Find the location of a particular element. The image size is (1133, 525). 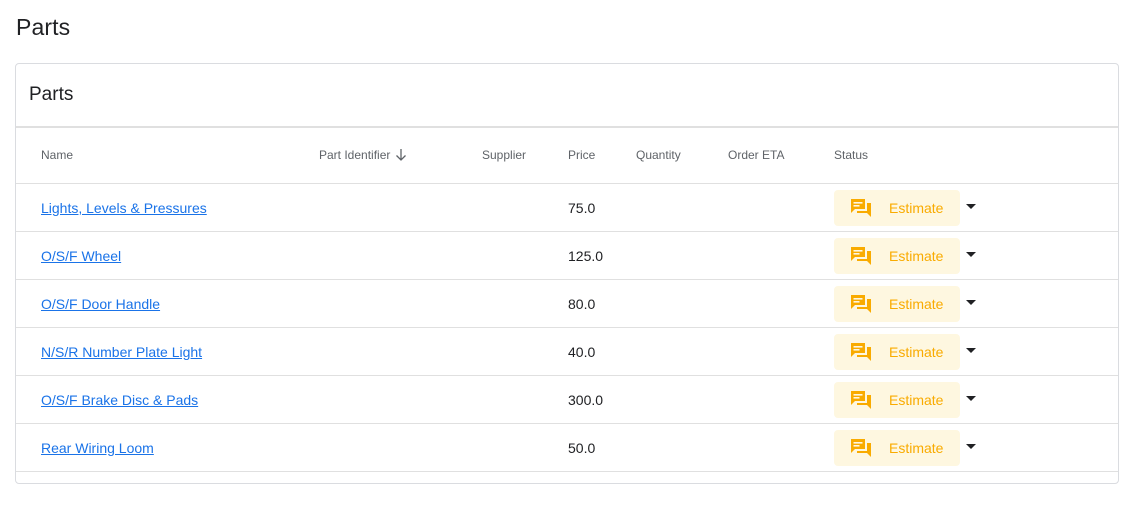

header-name: Name is located at coordinates (57, 155).